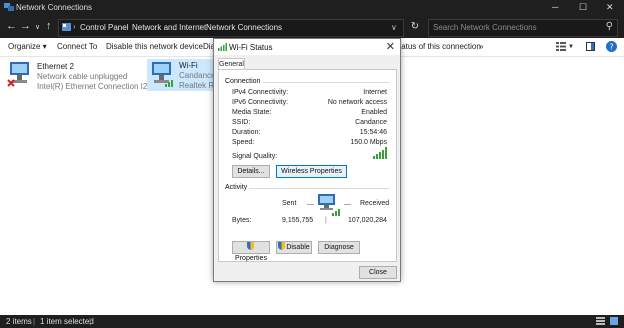  What do you see at coordinates (371, 122) in the screenshot?
I see `row-value: Candance` at bounding box center [371, 122].